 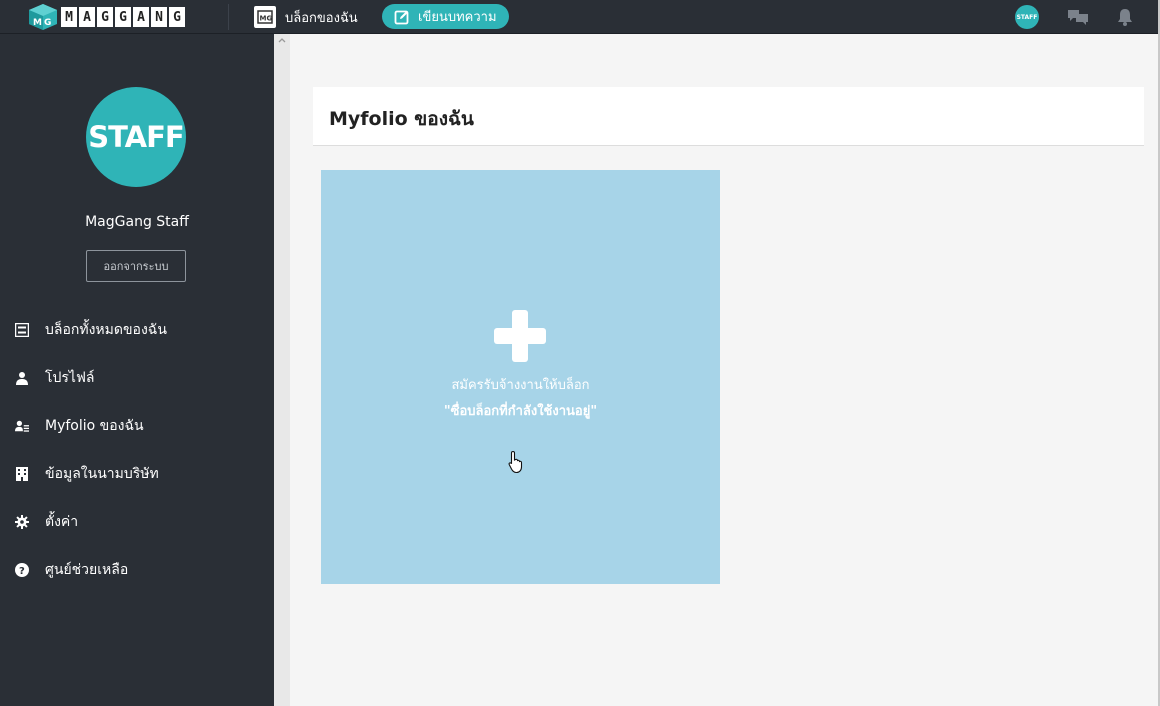 I want to click on sidebar-item-profile: โปรไฟล์, so click(x=137, y=378).